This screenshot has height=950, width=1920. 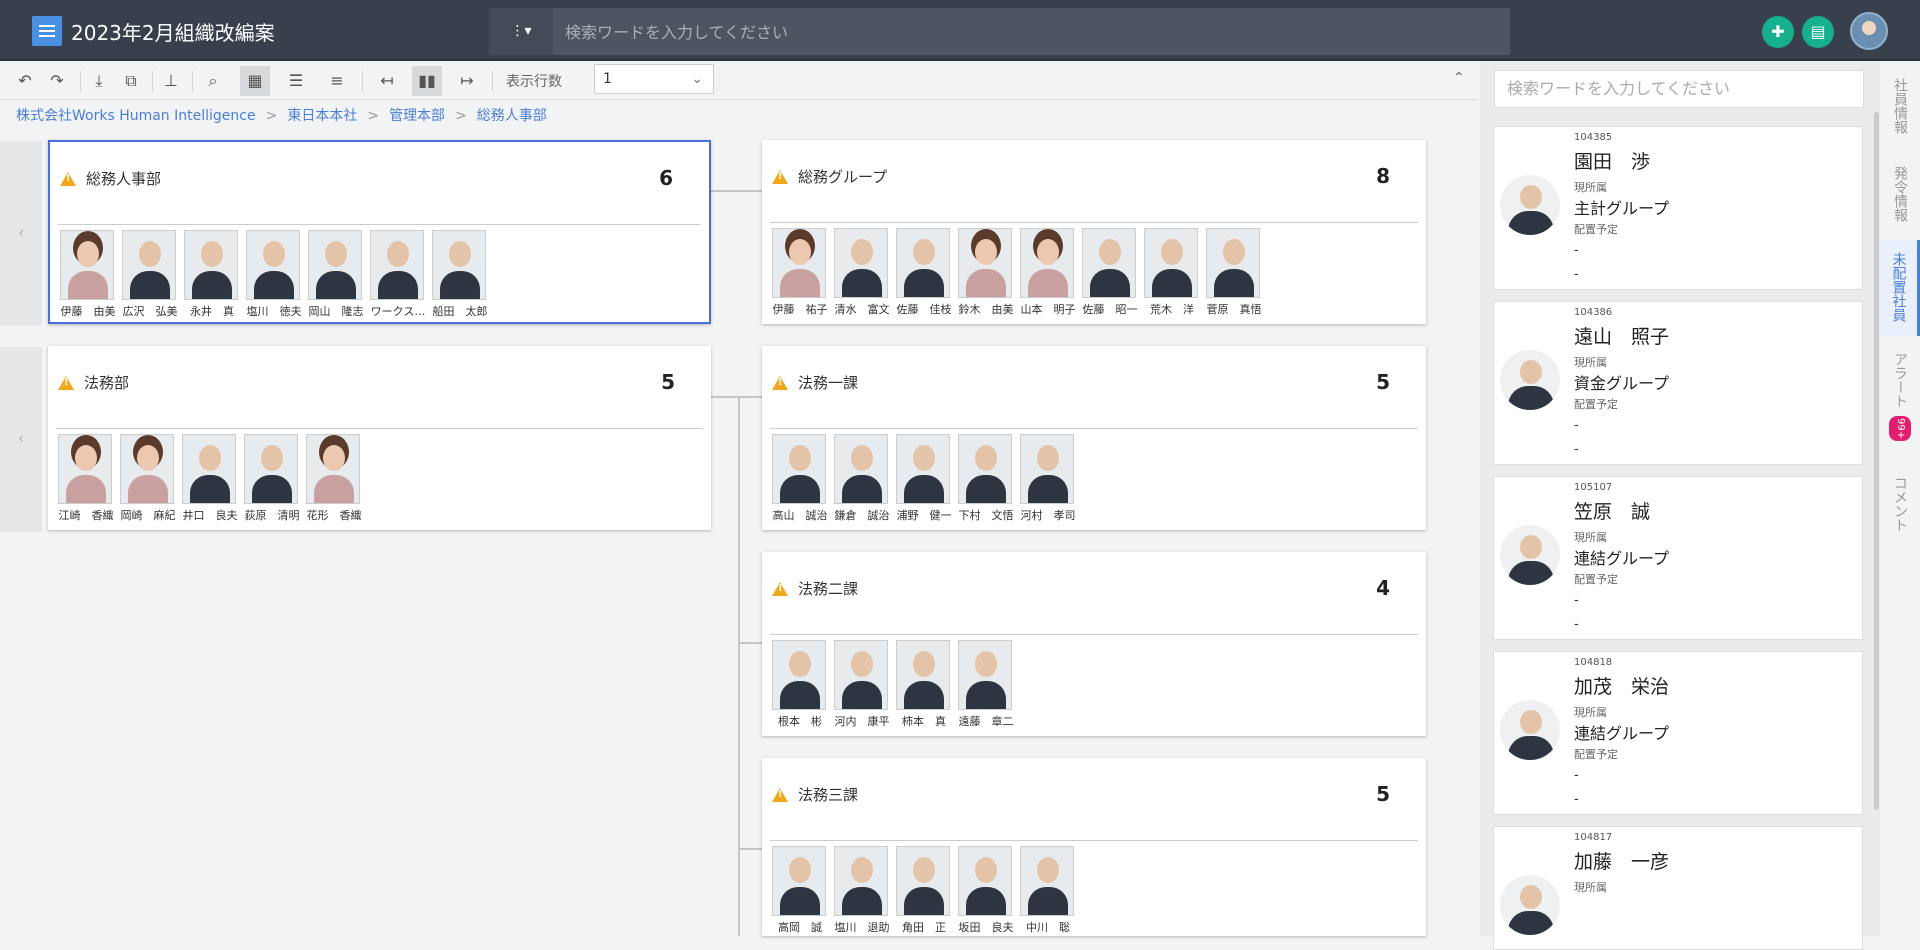 I want to click on member-tile: 清水 富文, so click(x=862, y=272).